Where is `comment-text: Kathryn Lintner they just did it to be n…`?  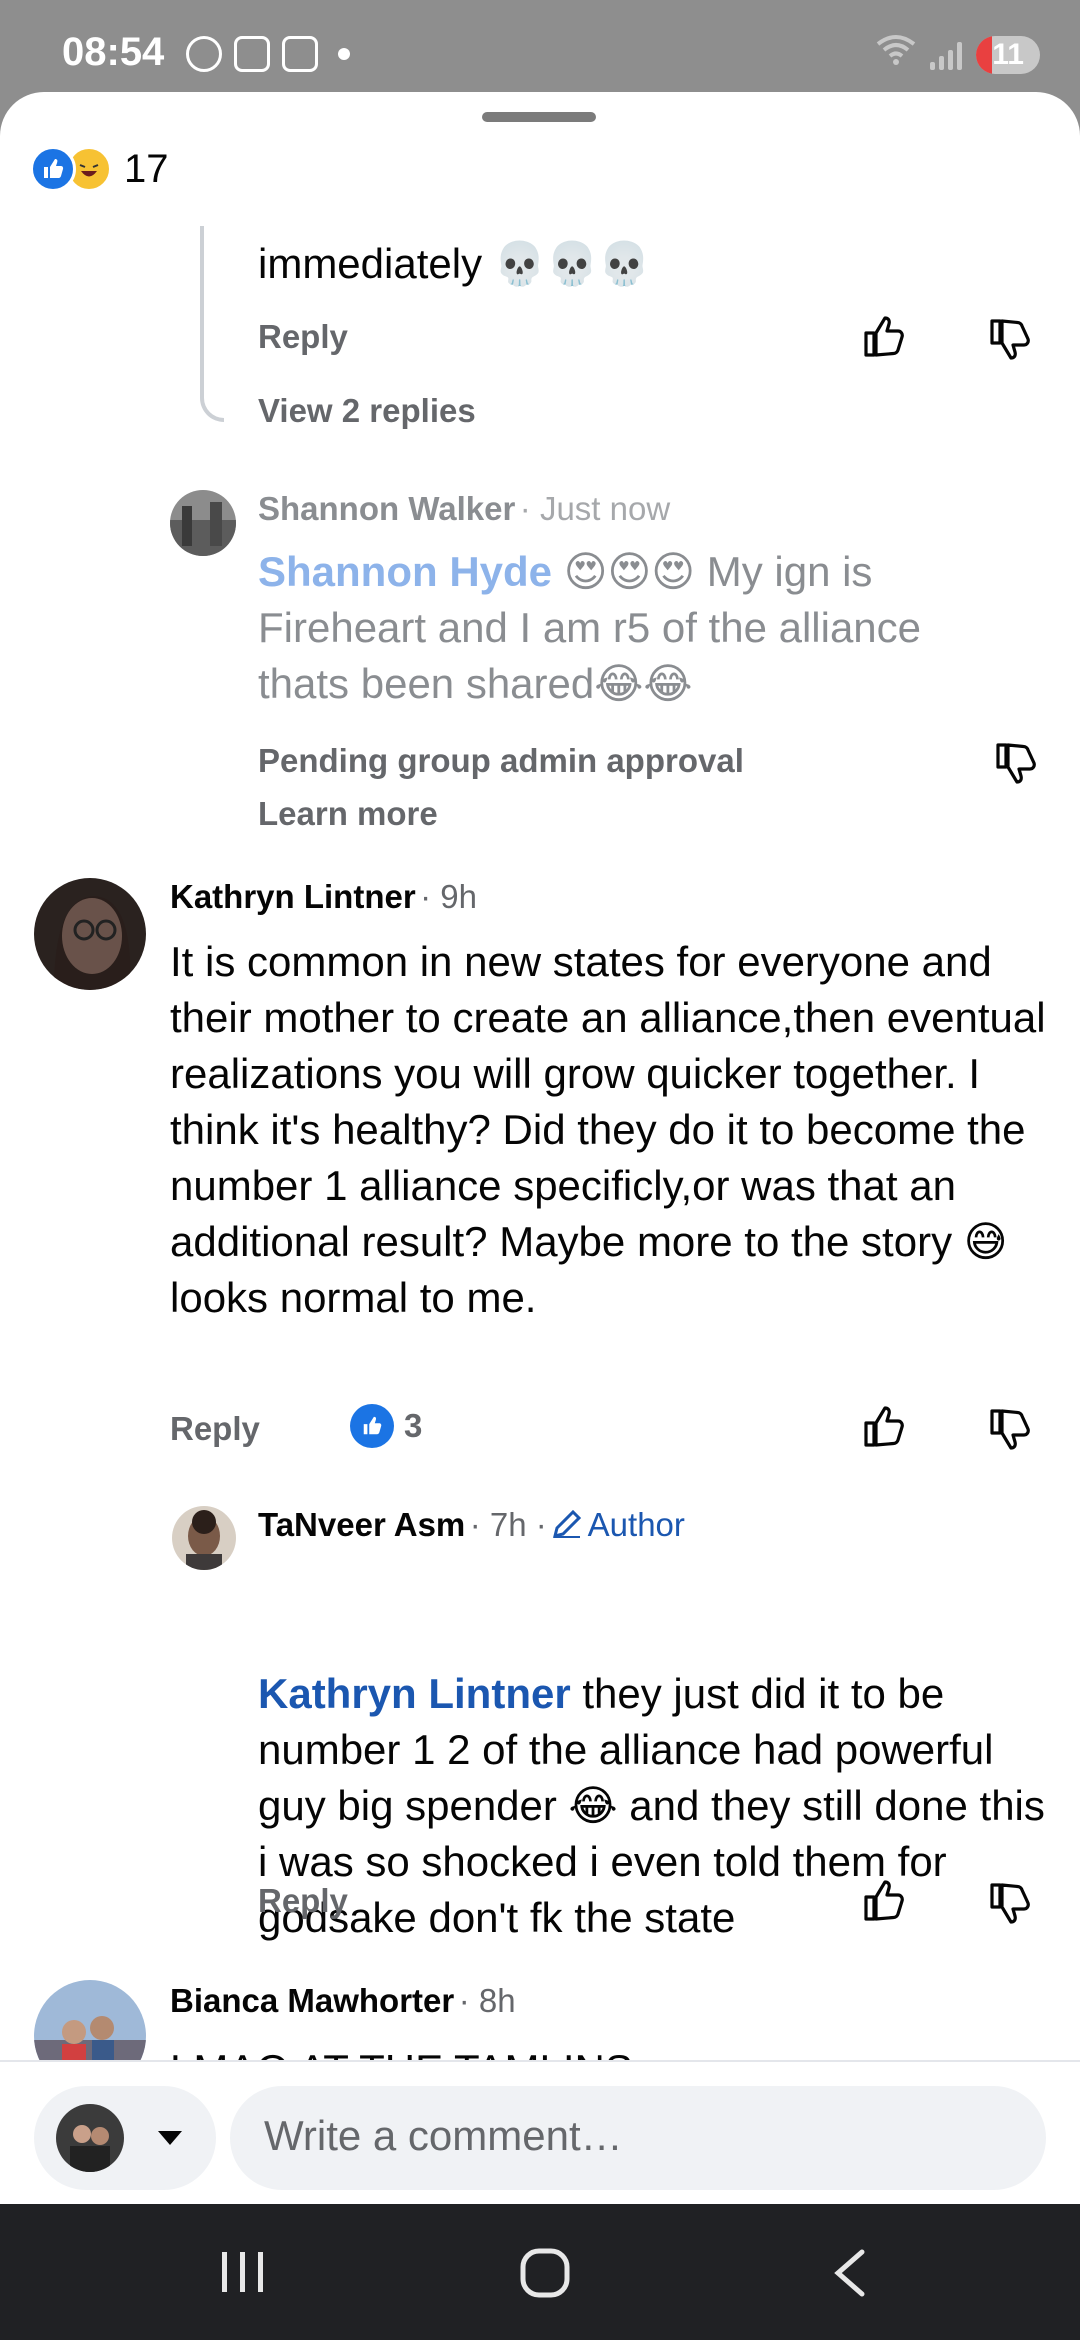
comment-text: Kathryn Lintner they just did it to be n… is located at coordinates (651, 1805).